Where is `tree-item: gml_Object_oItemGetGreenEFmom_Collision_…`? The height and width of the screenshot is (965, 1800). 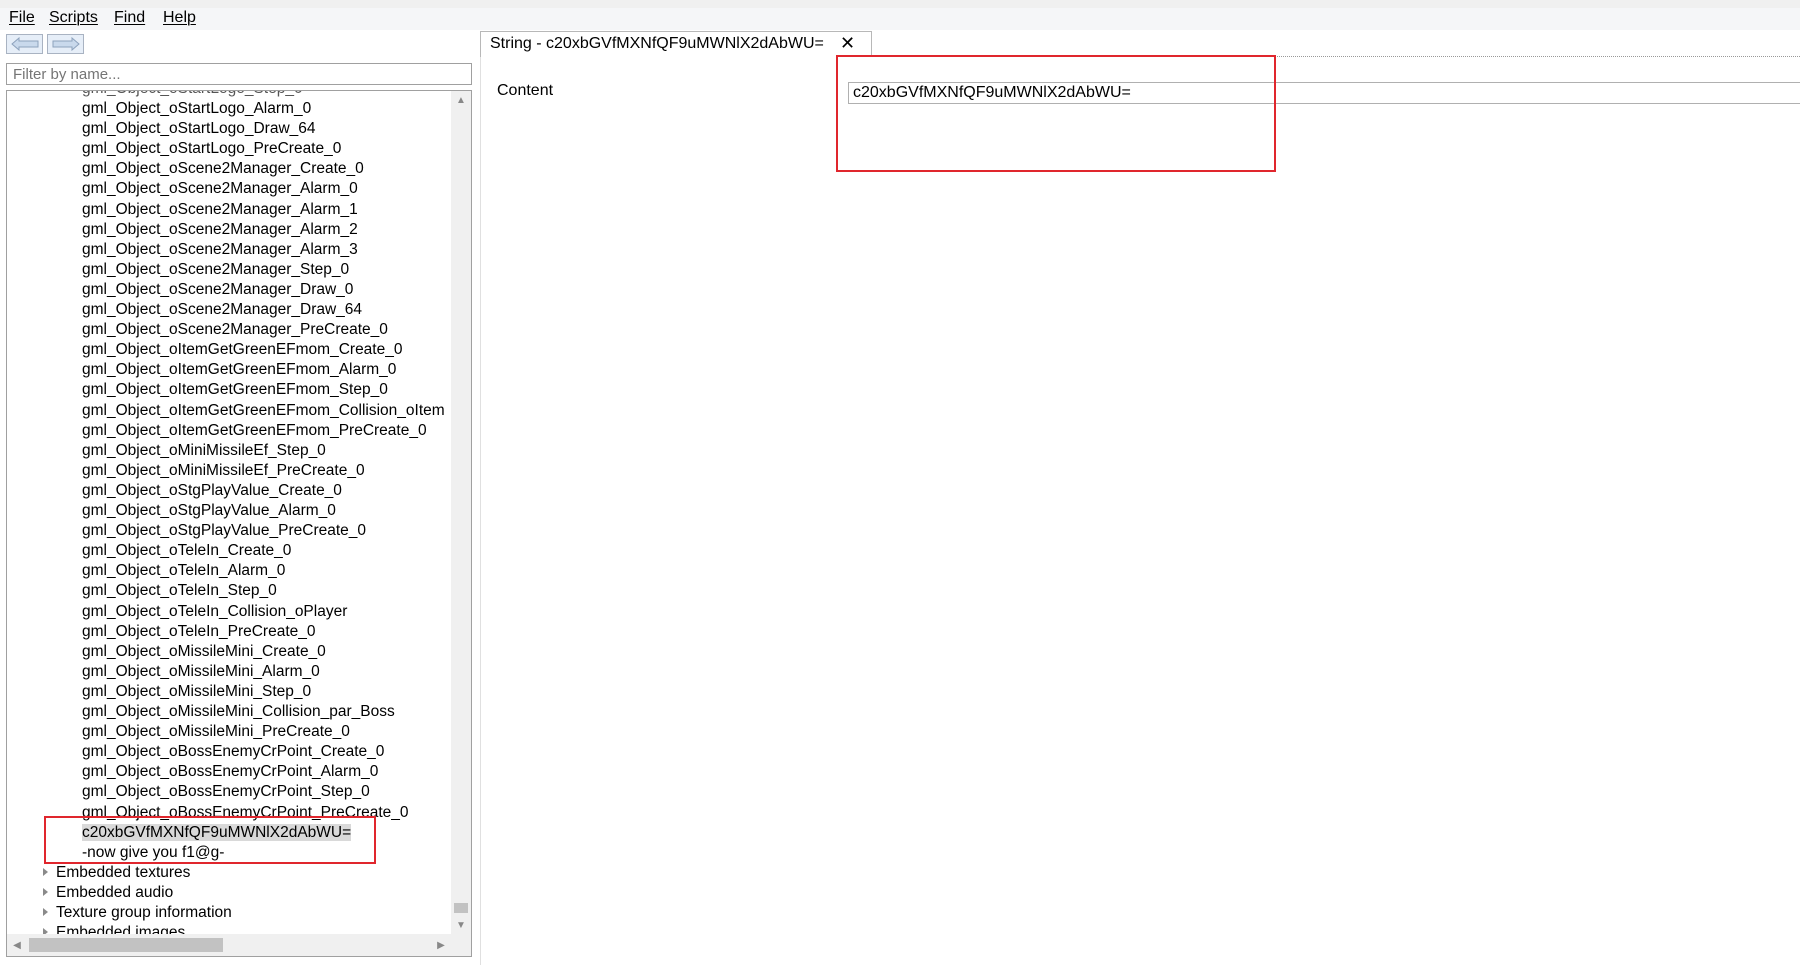
tree-item: gml_Object_oItemGetGreenEFmom_Collision_… is located at coordinates (266, 411).